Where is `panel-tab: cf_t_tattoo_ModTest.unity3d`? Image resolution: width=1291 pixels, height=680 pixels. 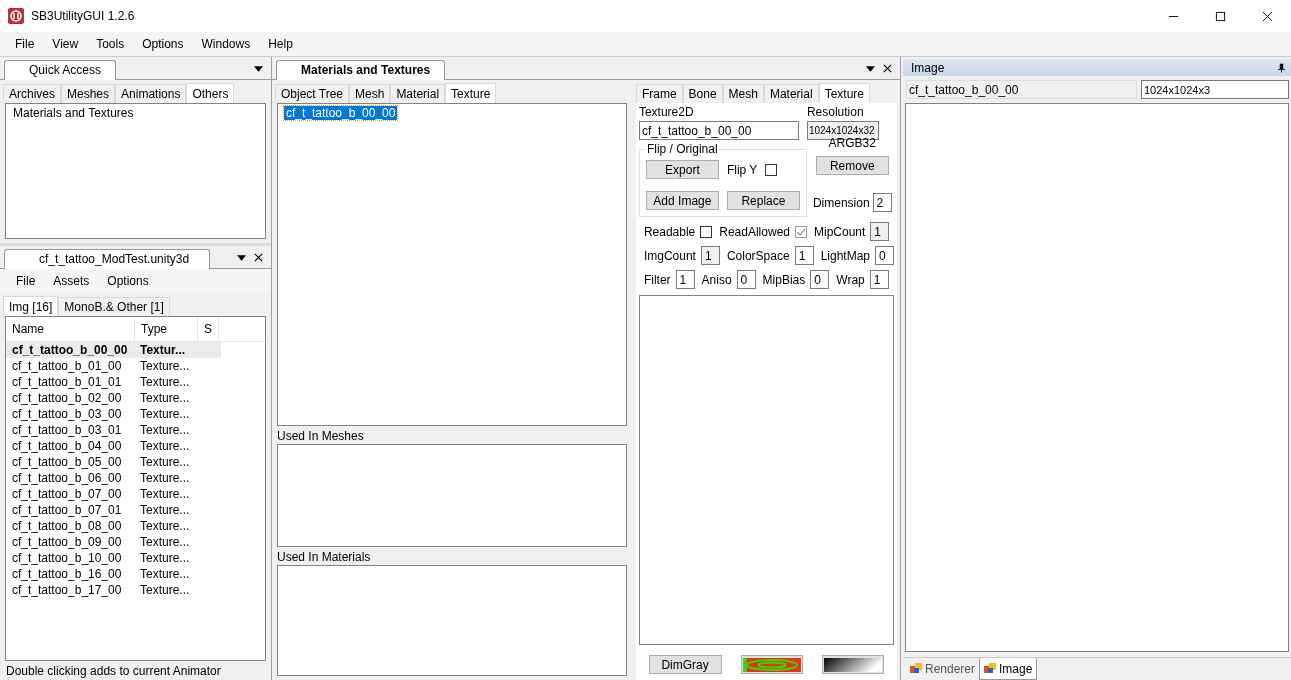
panel-tab: cf_t_tattoo_ModTest.unity3d is located at coordinates (107, 259).